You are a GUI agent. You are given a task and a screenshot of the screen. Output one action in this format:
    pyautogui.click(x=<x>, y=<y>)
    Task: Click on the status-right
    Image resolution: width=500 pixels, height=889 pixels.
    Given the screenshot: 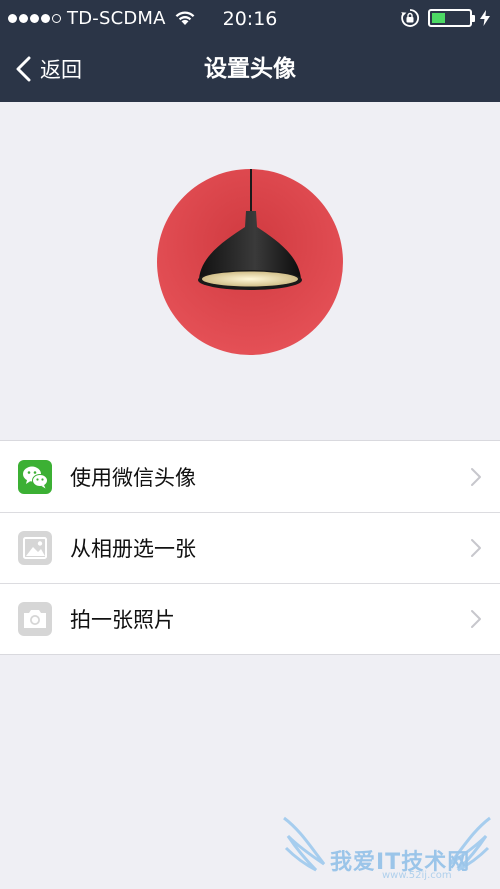 What is the action you would take?
    pyautogui.click(x=445, y=18)
    